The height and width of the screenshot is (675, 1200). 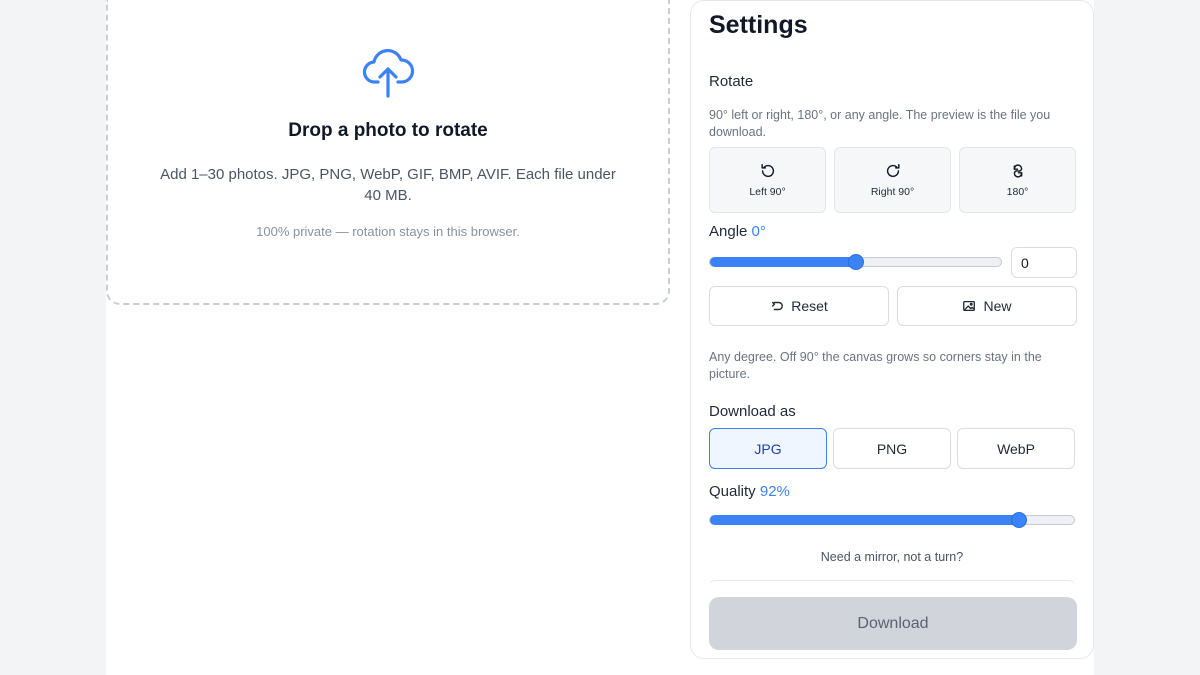 I want to click on new-label: New, so click(x=997, y=306).